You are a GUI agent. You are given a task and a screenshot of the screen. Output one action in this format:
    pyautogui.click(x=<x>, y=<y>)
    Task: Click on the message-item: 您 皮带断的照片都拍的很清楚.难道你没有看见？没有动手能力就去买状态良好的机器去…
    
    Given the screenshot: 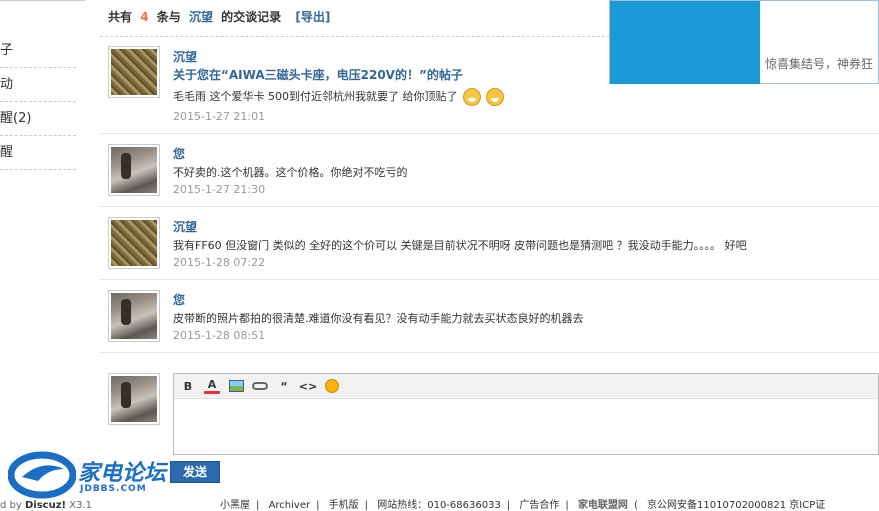 What is the action you would take?
    pyautogui.click(x=489, y=316)
    